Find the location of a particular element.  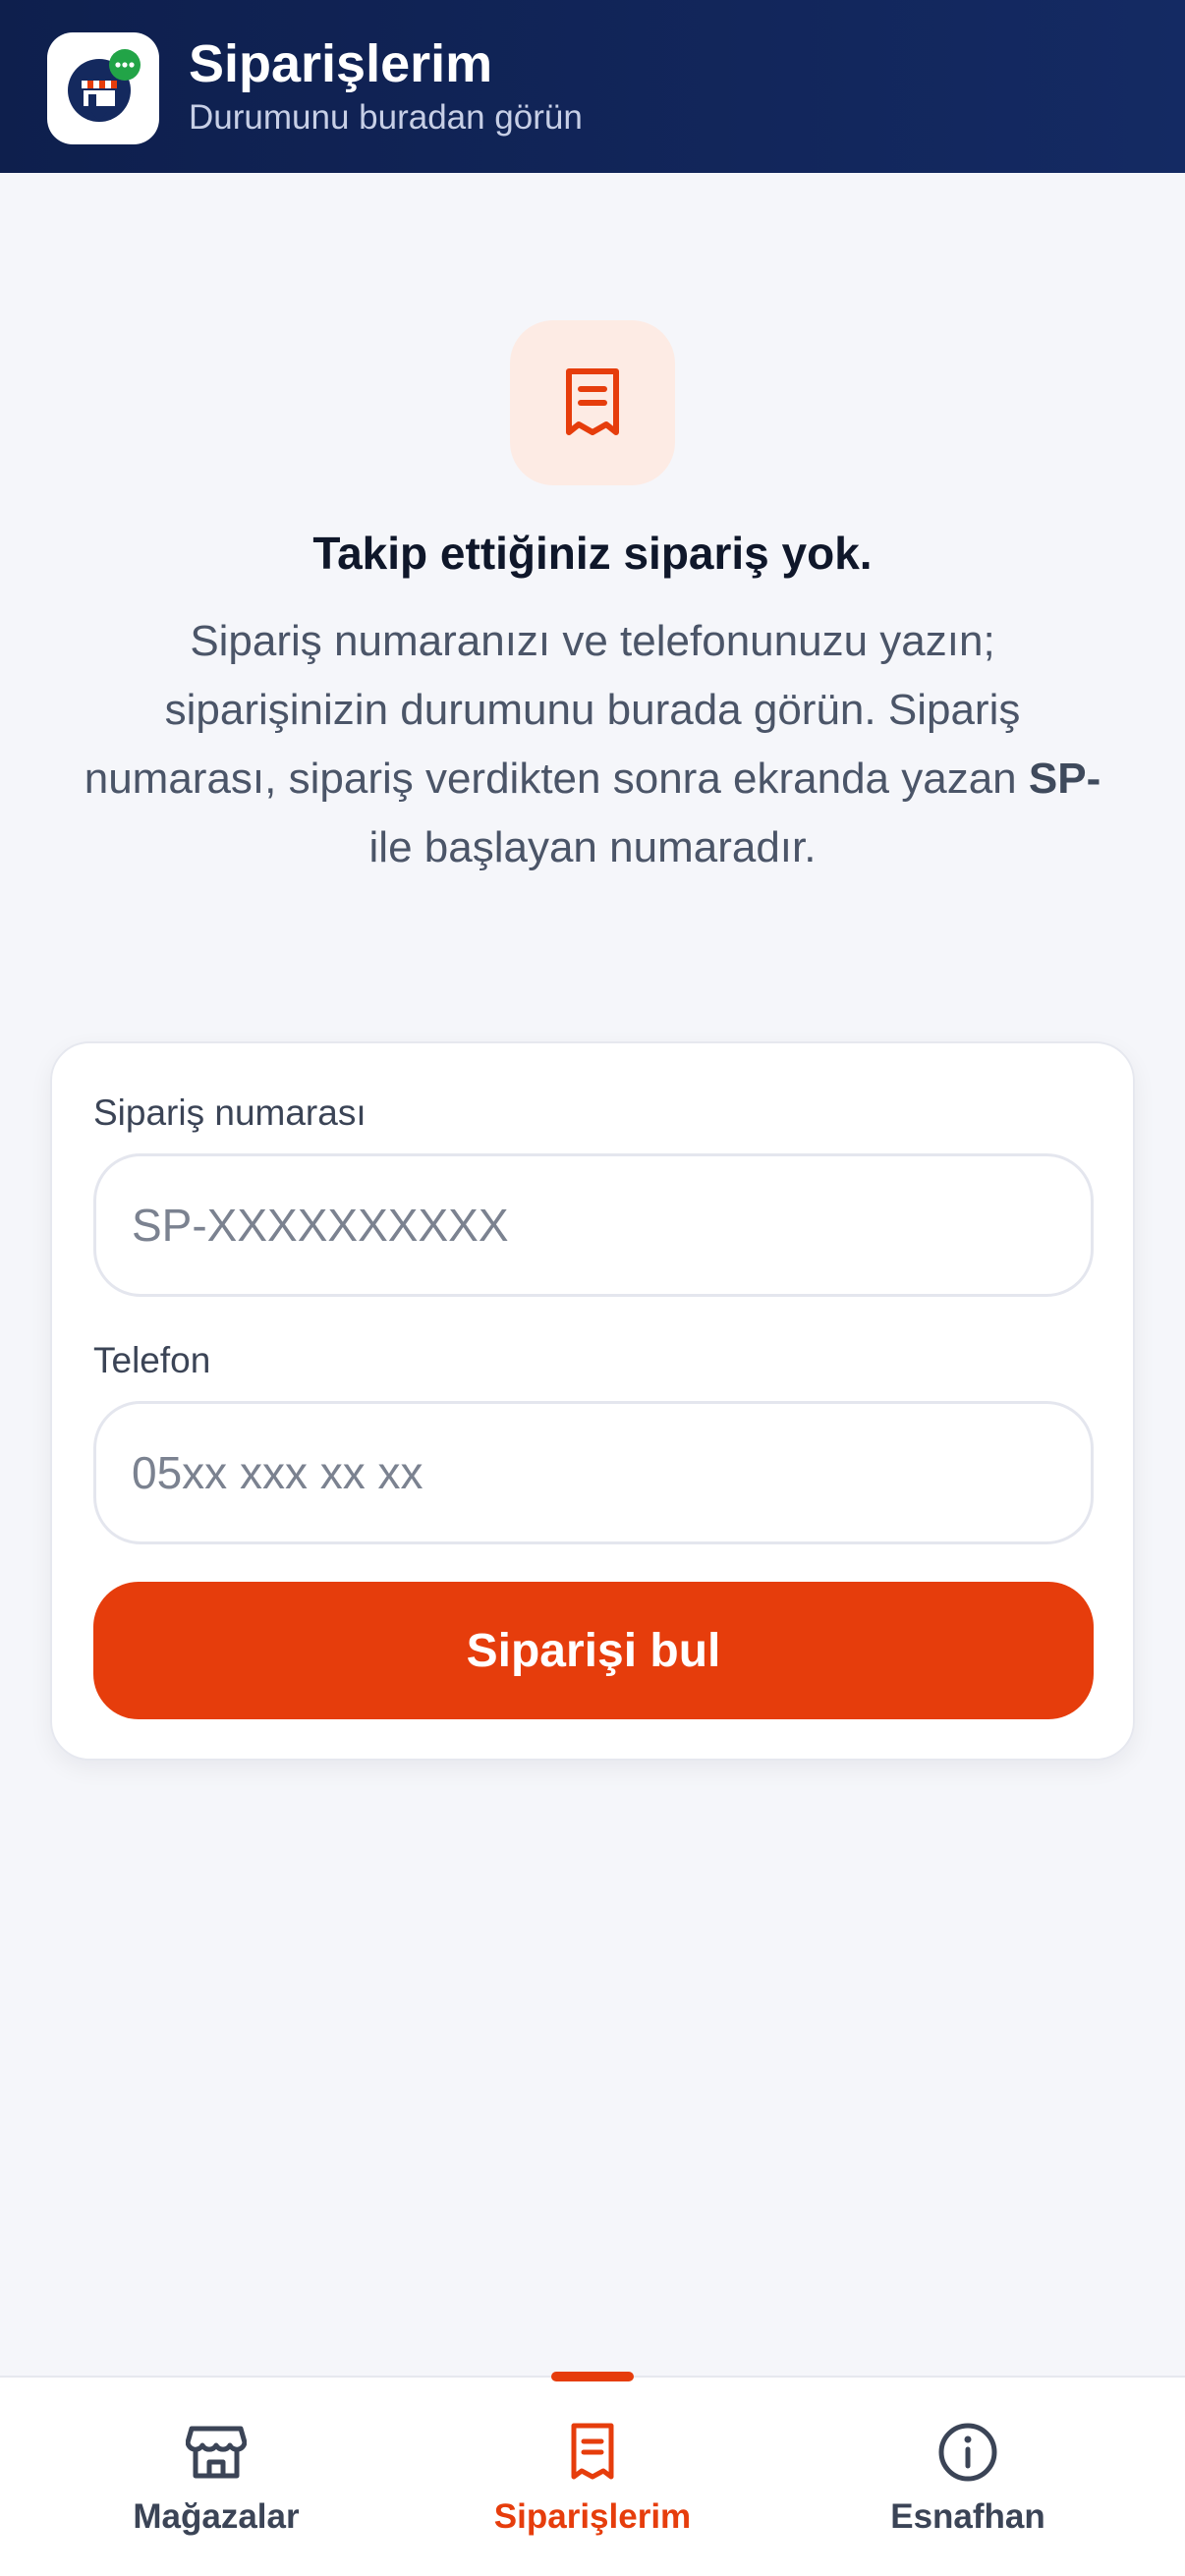

page-title: Siparişlerim is located at coordinates (341, 63).